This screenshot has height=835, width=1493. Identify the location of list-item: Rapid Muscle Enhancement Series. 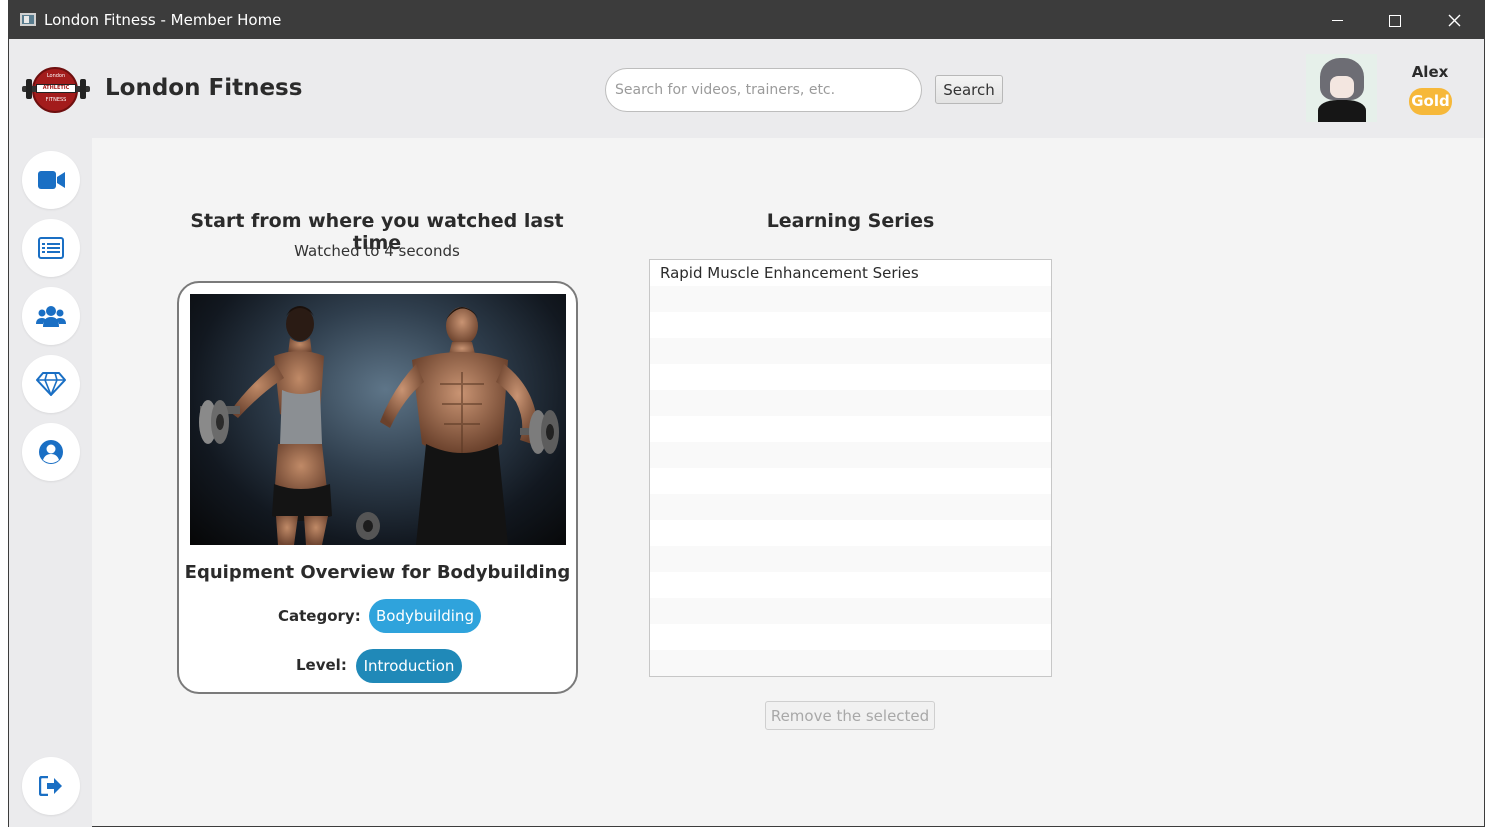
(850, 273).